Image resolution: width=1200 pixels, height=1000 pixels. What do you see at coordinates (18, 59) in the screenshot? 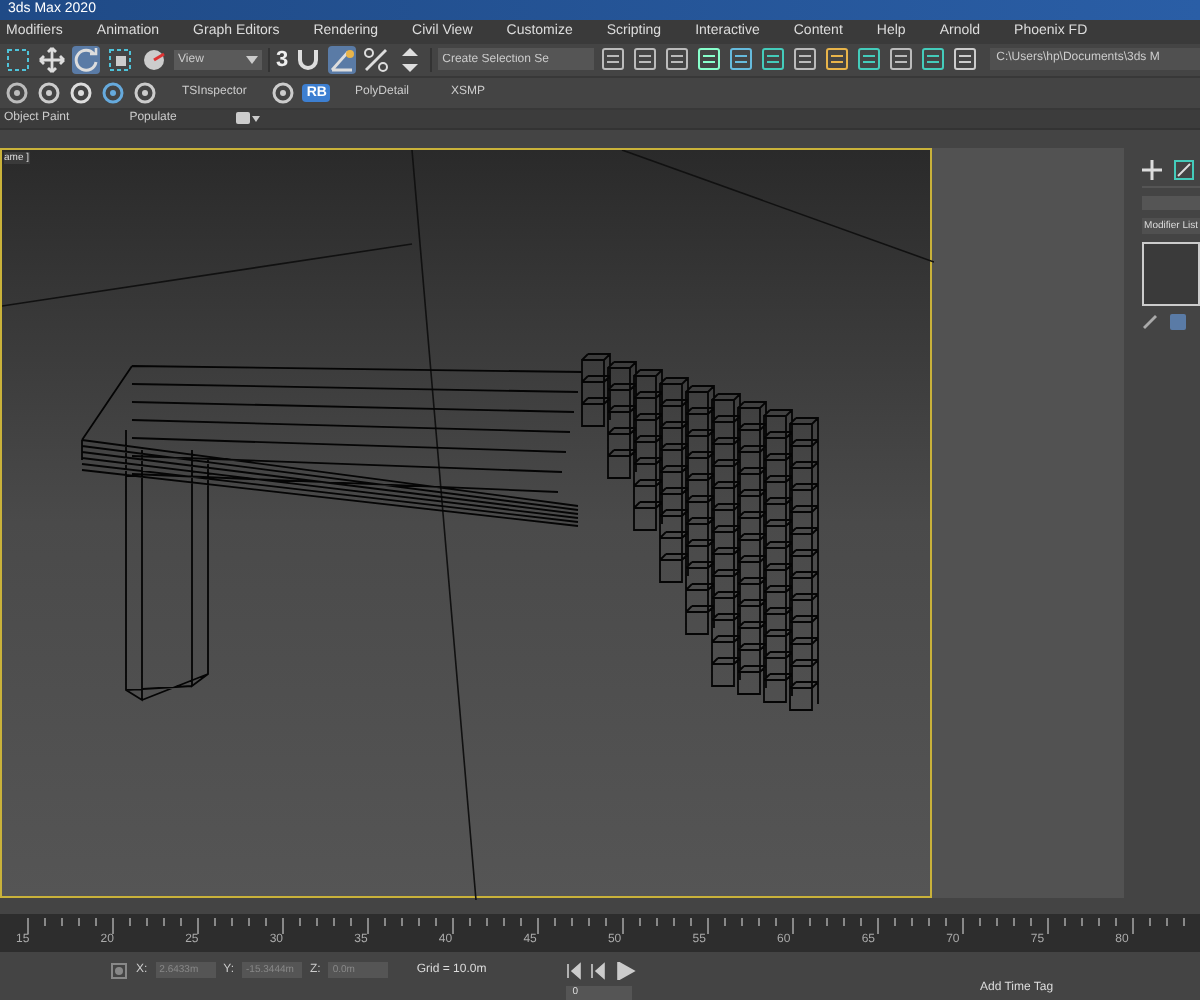
I see `select-region-tool` at bounding box center [18, 59].